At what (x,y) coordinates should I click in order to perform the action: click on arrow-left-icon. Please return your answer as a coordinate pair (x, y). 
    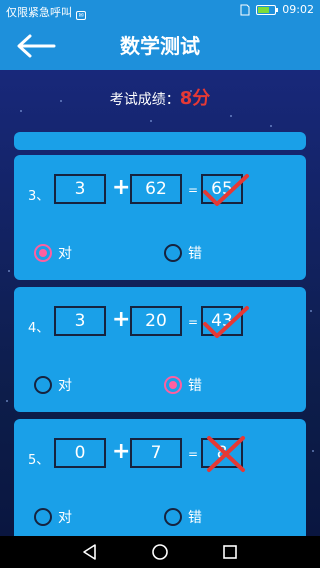
    Looking at the image, I should click on (36, 46).